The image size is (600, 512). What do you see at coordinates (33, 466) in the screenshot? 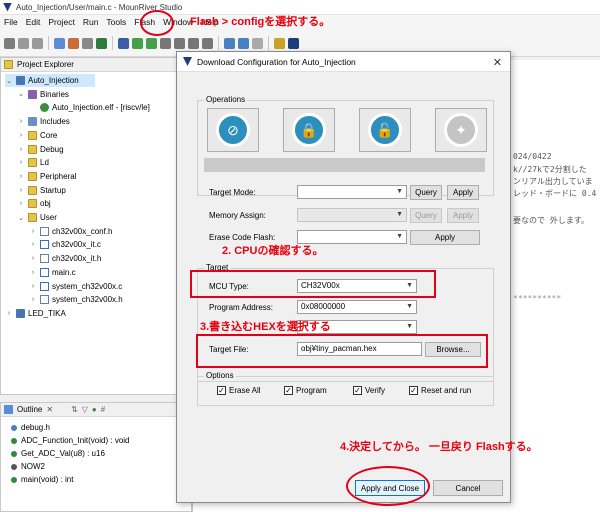
I see `outline-item-label: NOW2` at bounding box center [33, 466].